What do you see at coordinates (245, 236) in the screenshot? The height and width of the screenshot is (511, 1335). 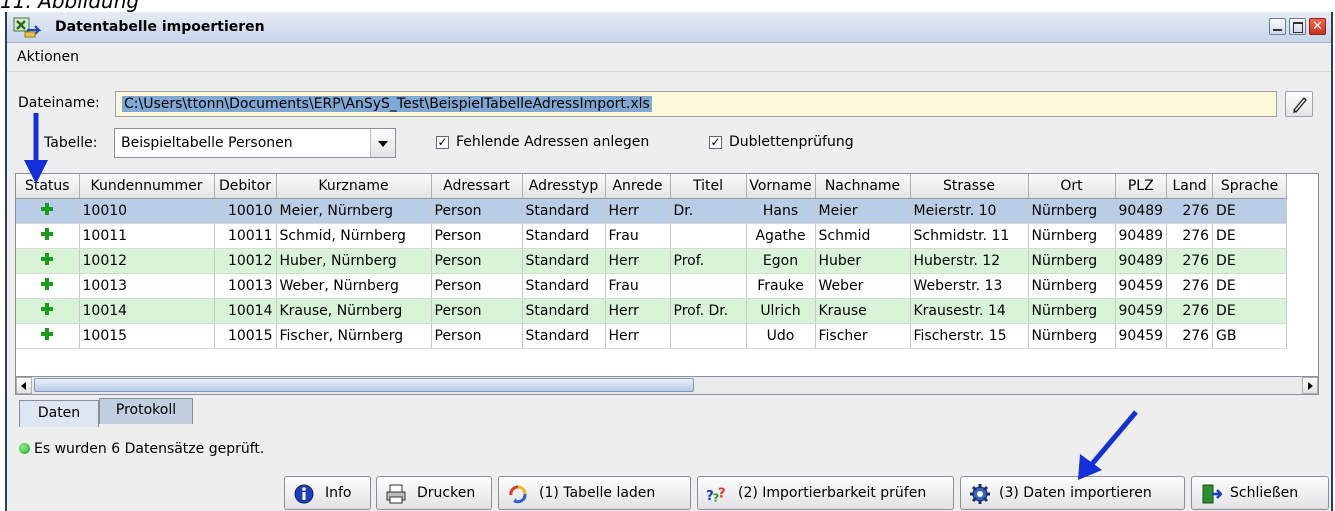 I see `cell-debitor: 10011` at bounding box center [245, 236].